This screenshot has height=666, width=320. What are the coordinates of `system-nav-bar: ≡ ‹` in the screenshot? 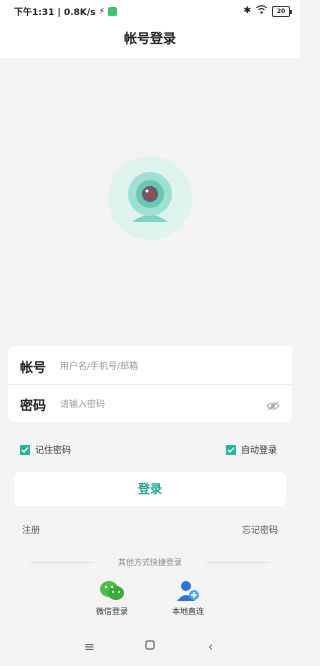 It's located at (150, 648).